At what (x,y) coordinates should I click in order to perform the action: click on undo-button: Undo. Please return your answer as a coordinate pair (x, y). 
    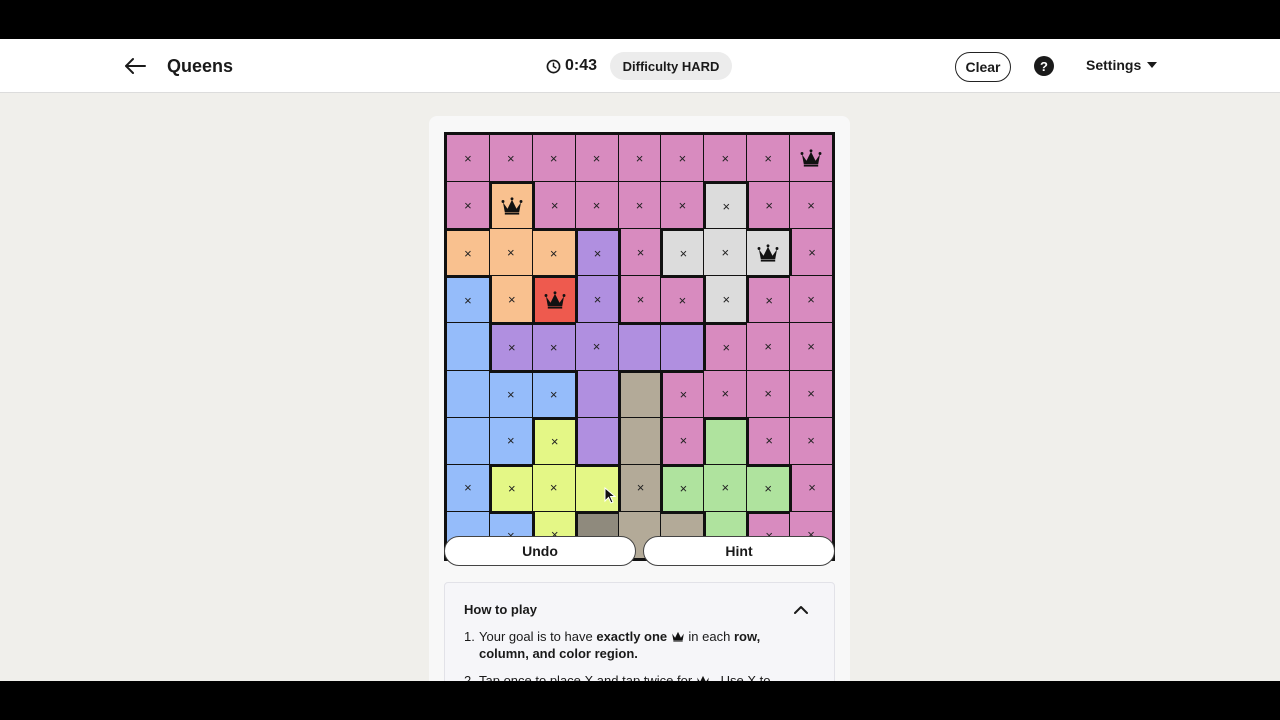
    Looking at the image, I should click on (540, 551).